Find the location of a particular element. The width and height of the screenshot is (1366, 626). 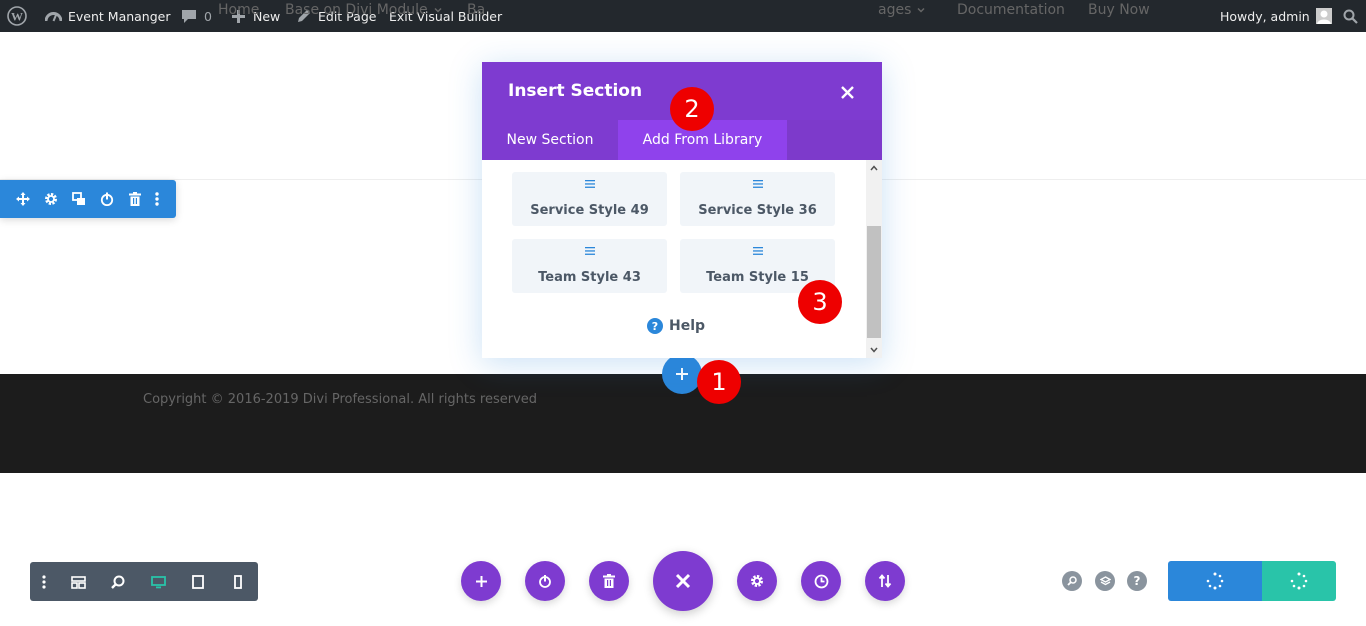

power-icon is located at coordinates (545, 581).